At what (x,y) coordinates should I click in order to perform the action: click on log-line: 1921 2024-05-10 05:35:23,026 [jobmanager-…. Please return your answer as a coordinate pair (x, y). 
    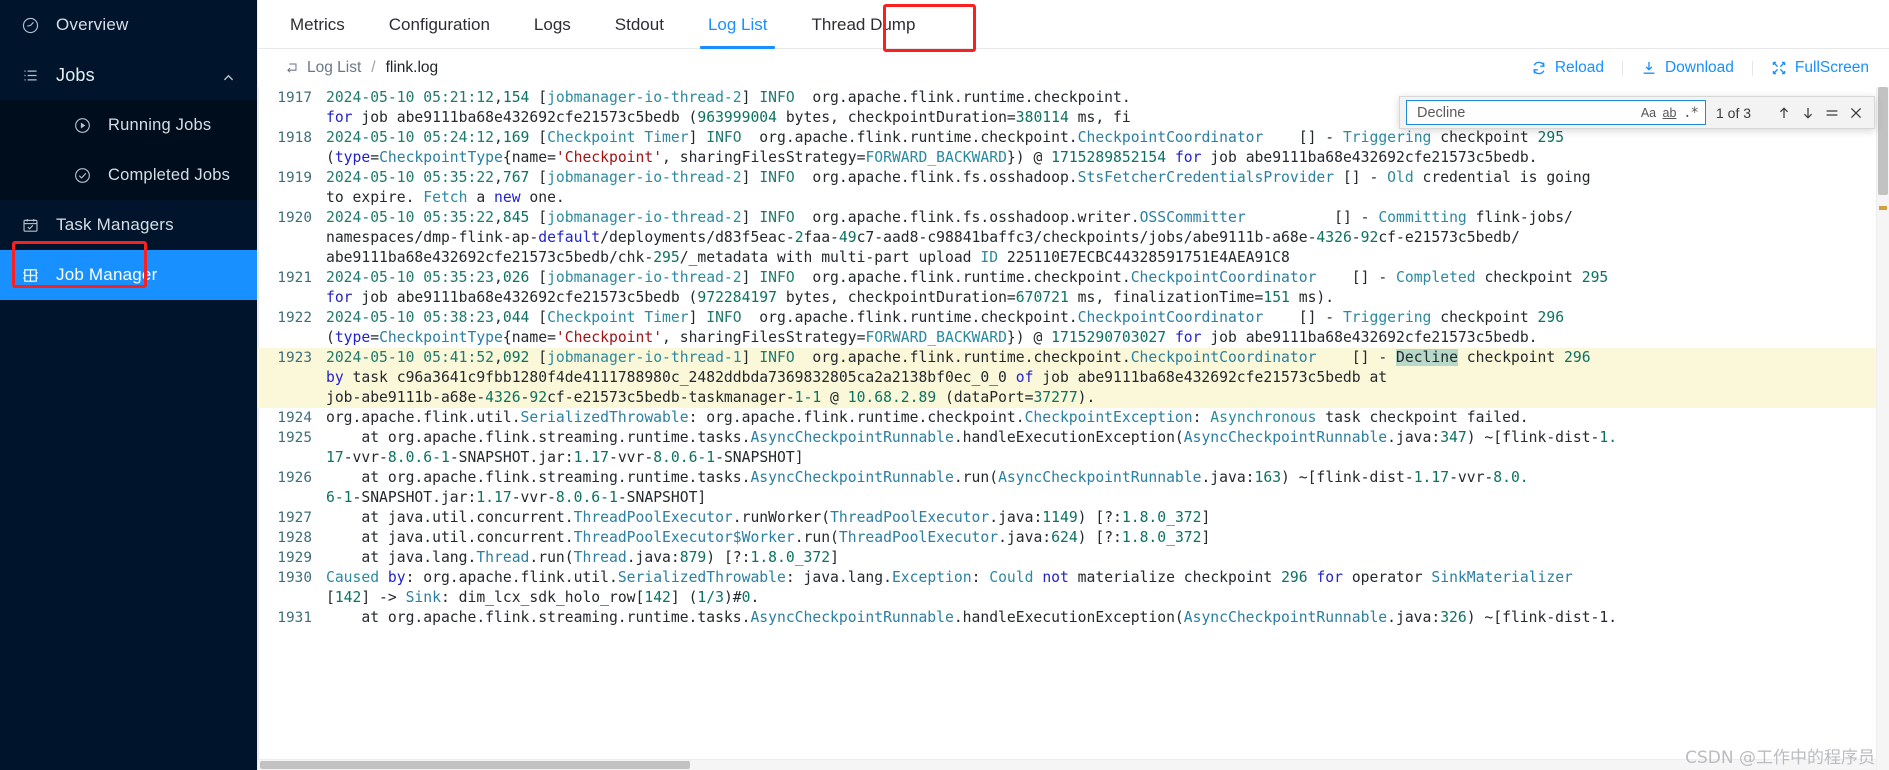
    Looking at the image, I should click on (1067, 288).